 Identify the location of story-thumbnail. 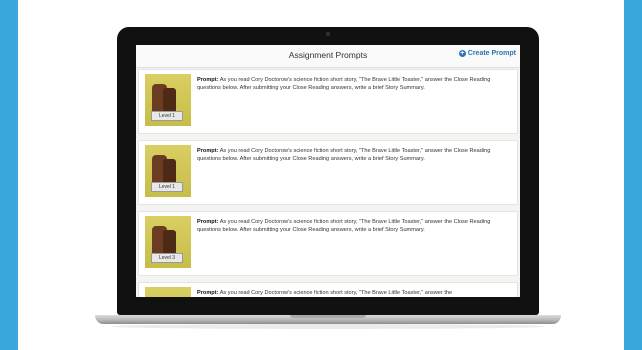
(168, 292).